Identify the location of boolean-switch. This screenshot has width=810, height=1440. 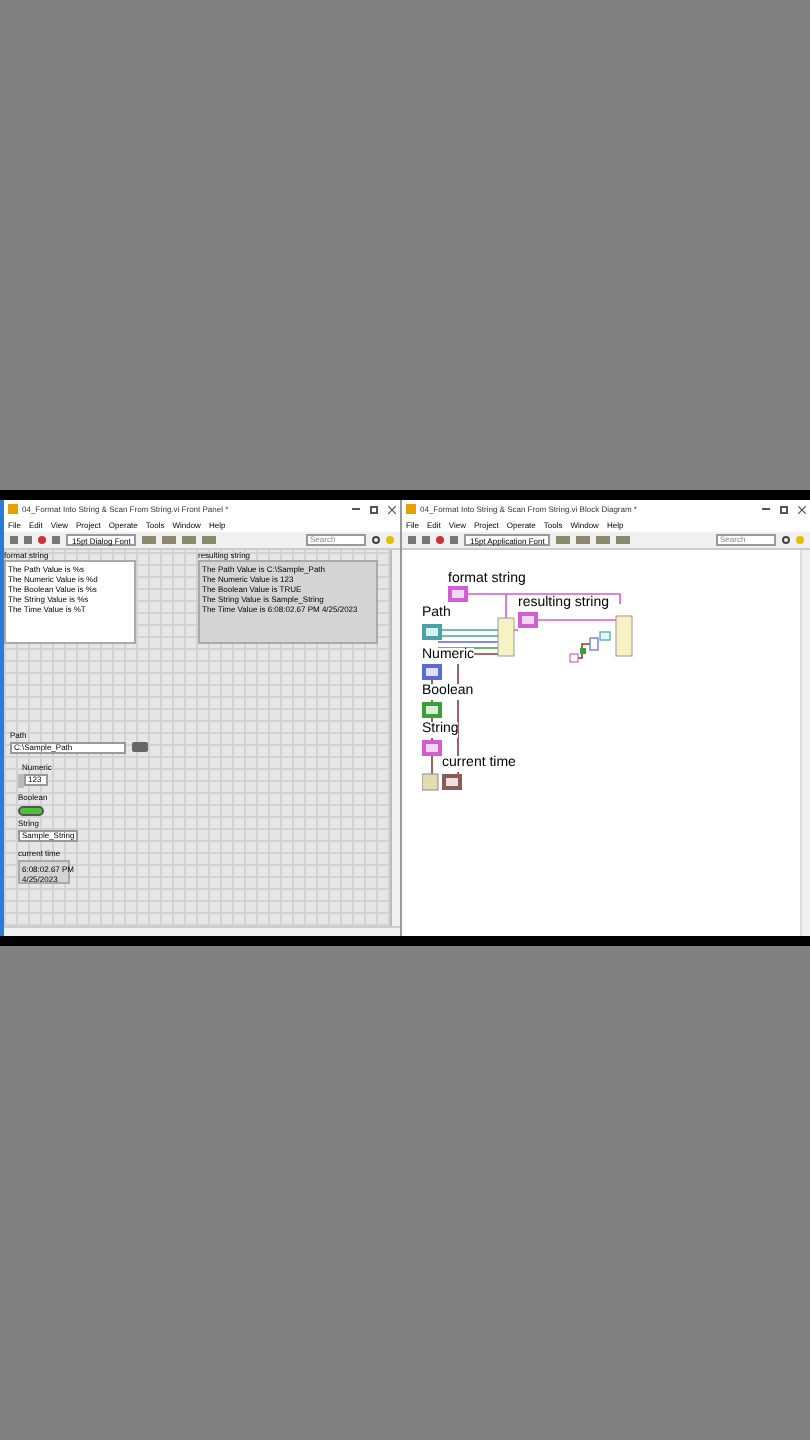
(31, 811).